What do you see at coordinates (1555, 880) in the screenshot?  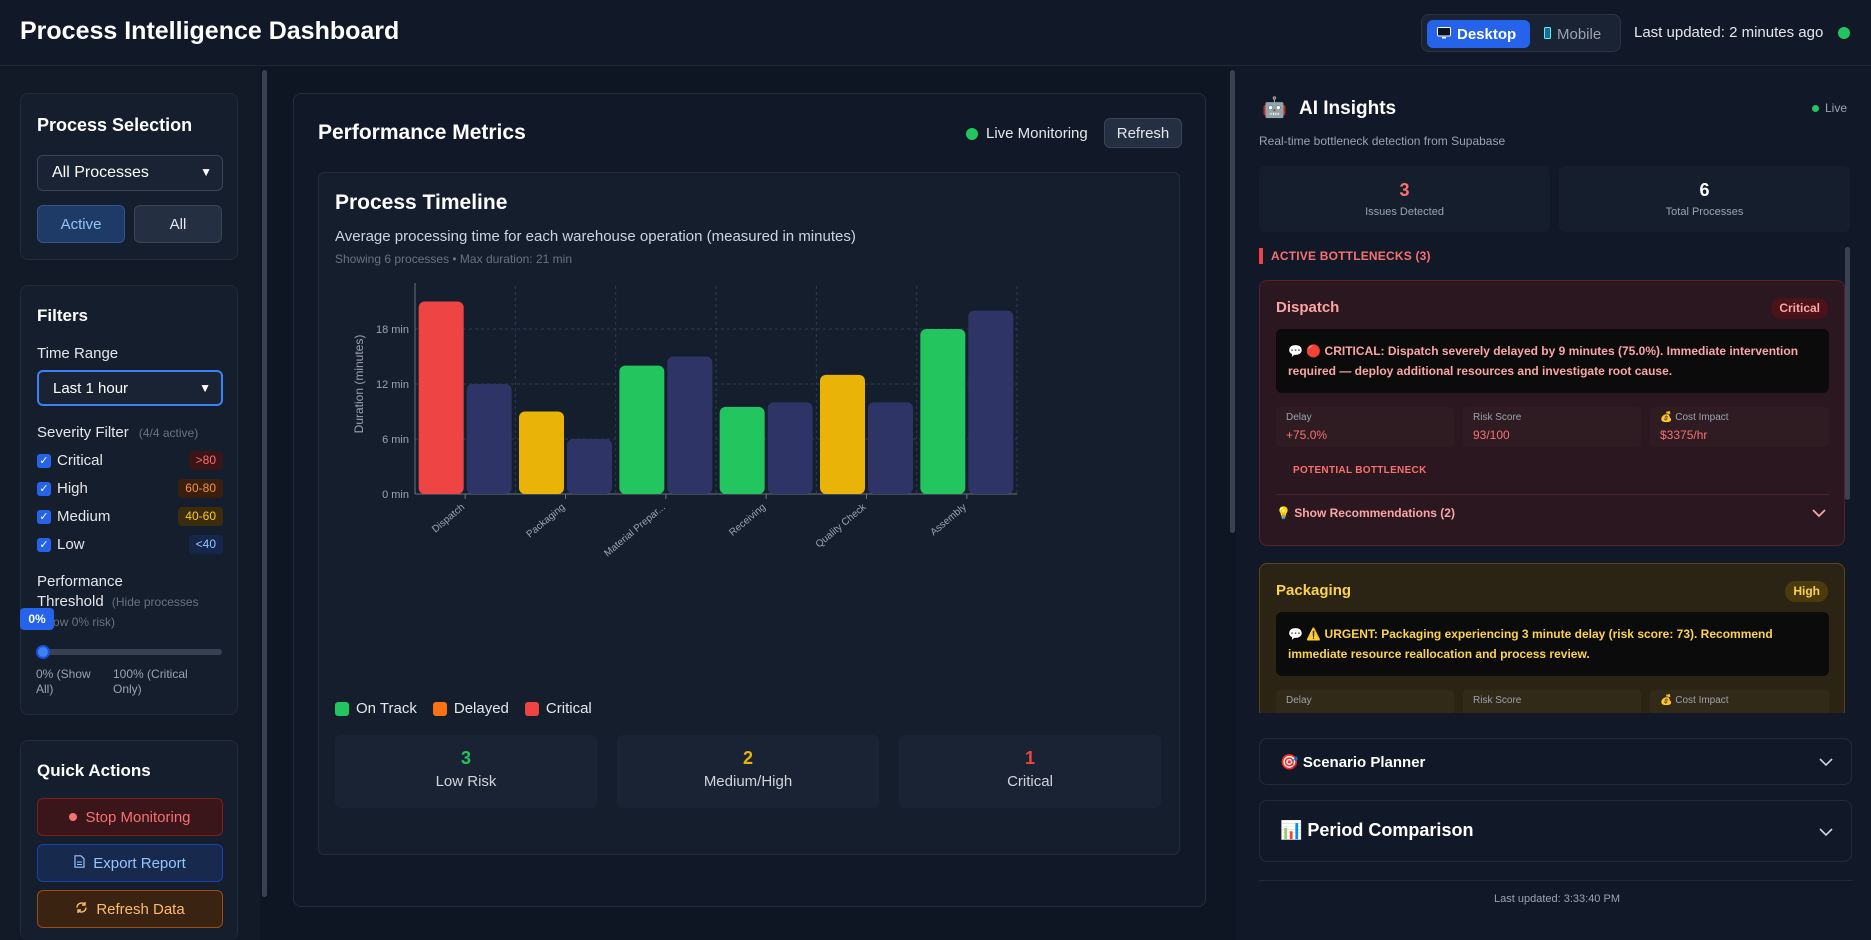 I see `footer-divider` at bounding box center [1555, 880].